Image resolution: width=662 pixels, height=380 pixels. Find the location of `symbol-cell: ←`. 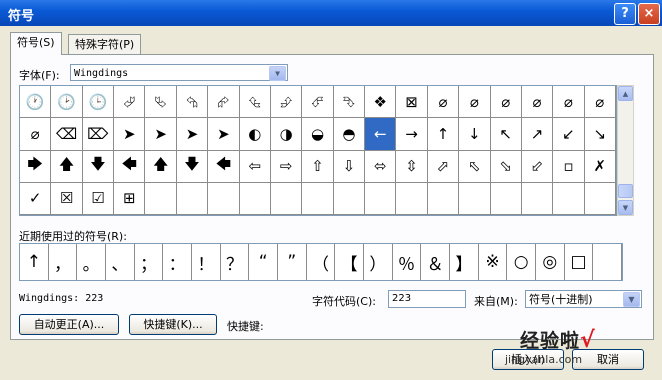

symbol-cell: ← is located at coordinates (381, 134).